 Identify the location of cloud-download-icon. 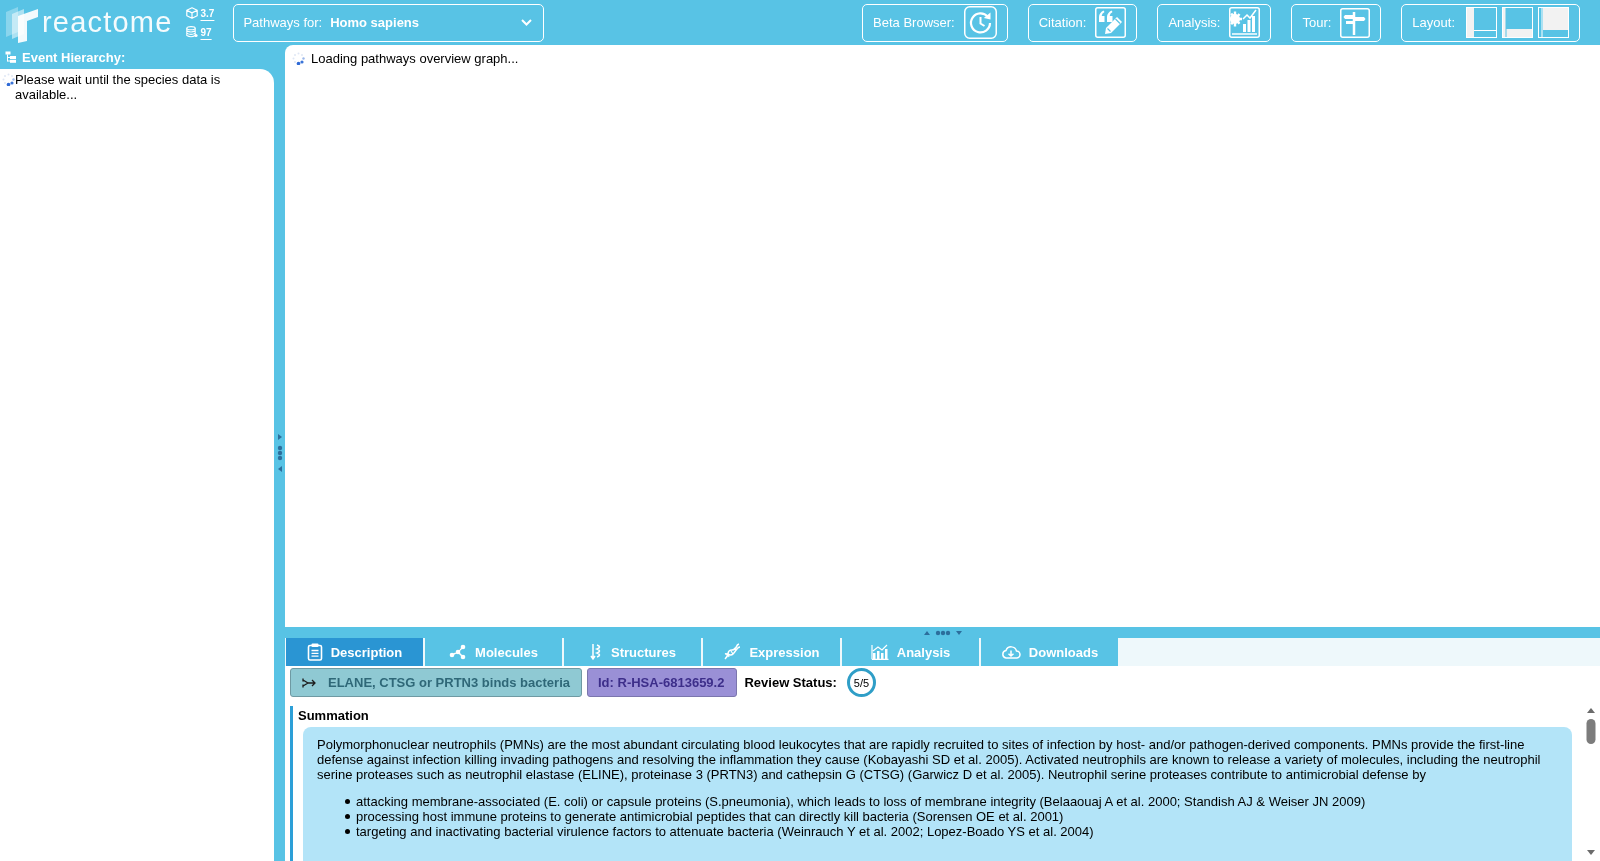
(1010, 652).